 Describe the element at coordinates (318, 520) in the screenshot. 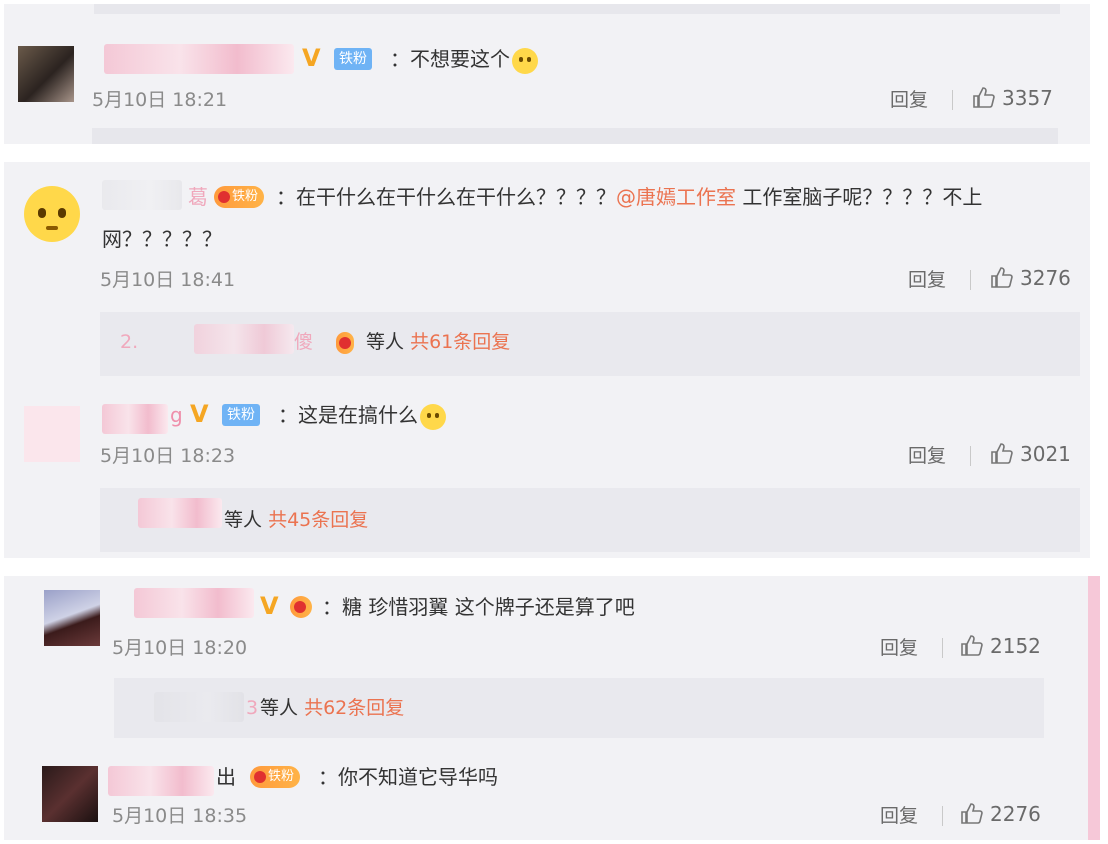

I see `sub-reply-count-link: 共45条回复` at that location.